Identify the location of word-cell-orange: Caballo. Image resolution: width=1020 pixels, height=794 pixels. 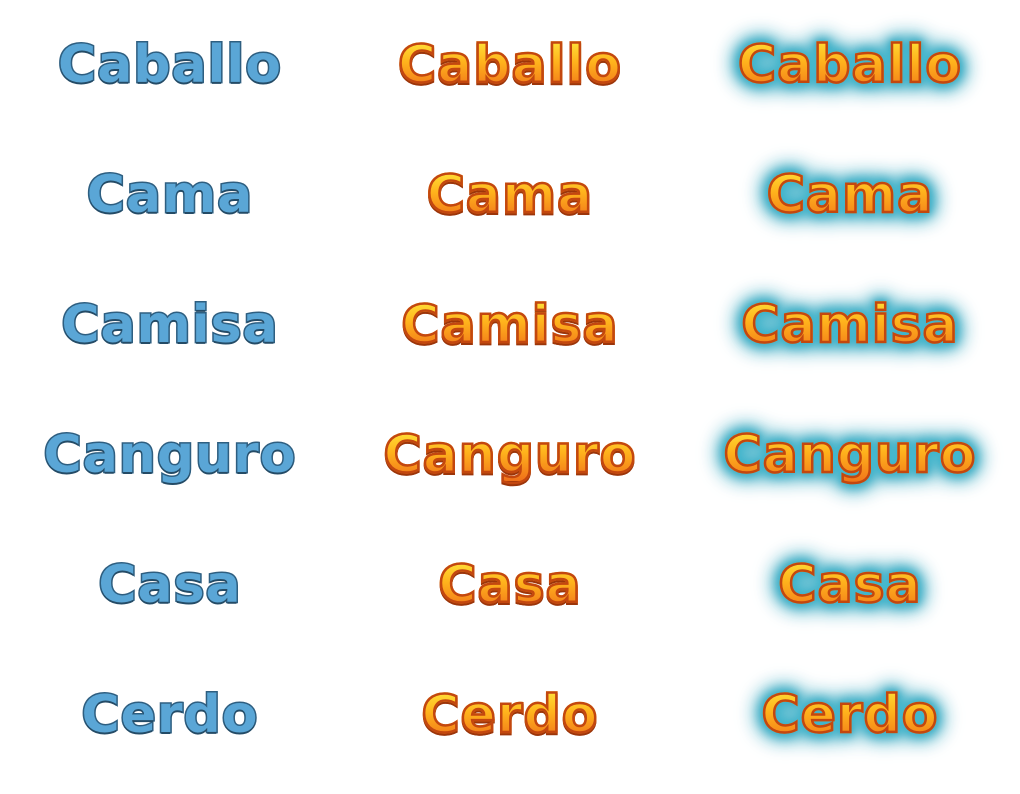
(510, 65).